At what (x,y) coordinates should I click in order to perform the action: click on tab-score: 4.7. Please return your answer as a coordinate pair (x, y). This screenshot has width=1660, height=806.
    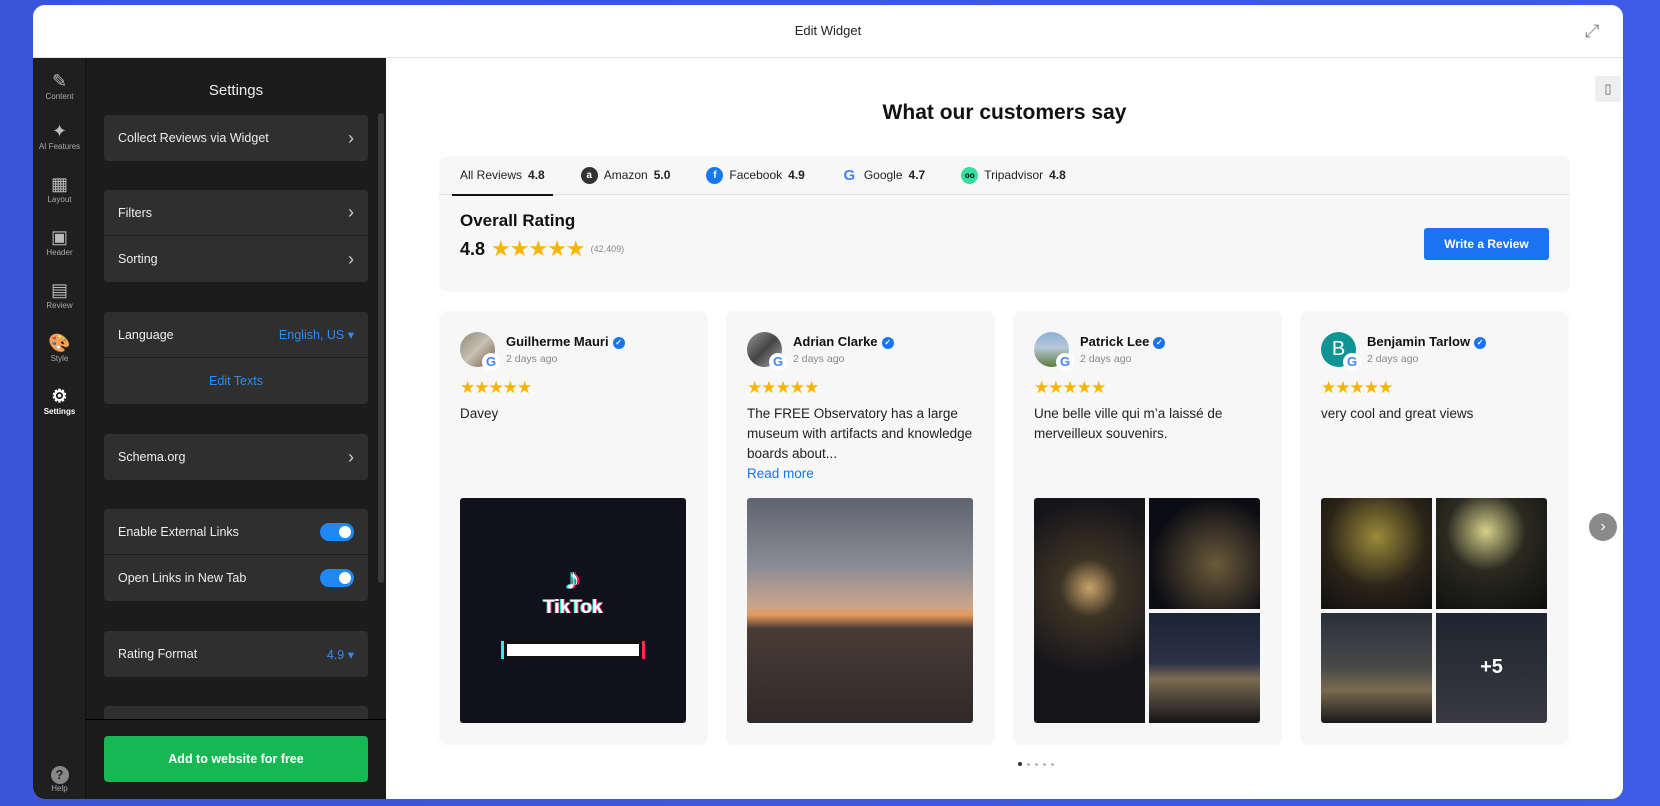
    Looking at the image, I should click on (917, 175).